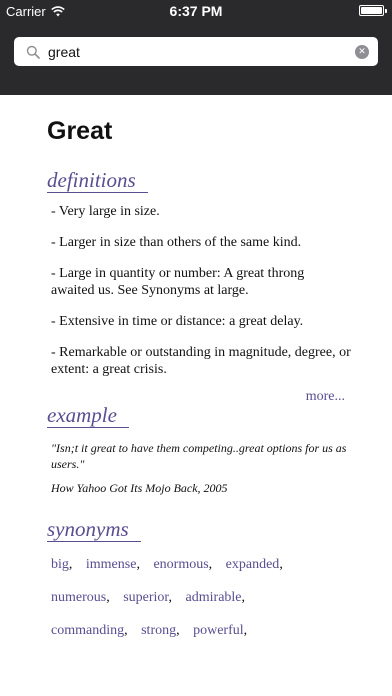 This screenshot has width=392, height=696. I want to click on example-heading: example, so click(88, 415).